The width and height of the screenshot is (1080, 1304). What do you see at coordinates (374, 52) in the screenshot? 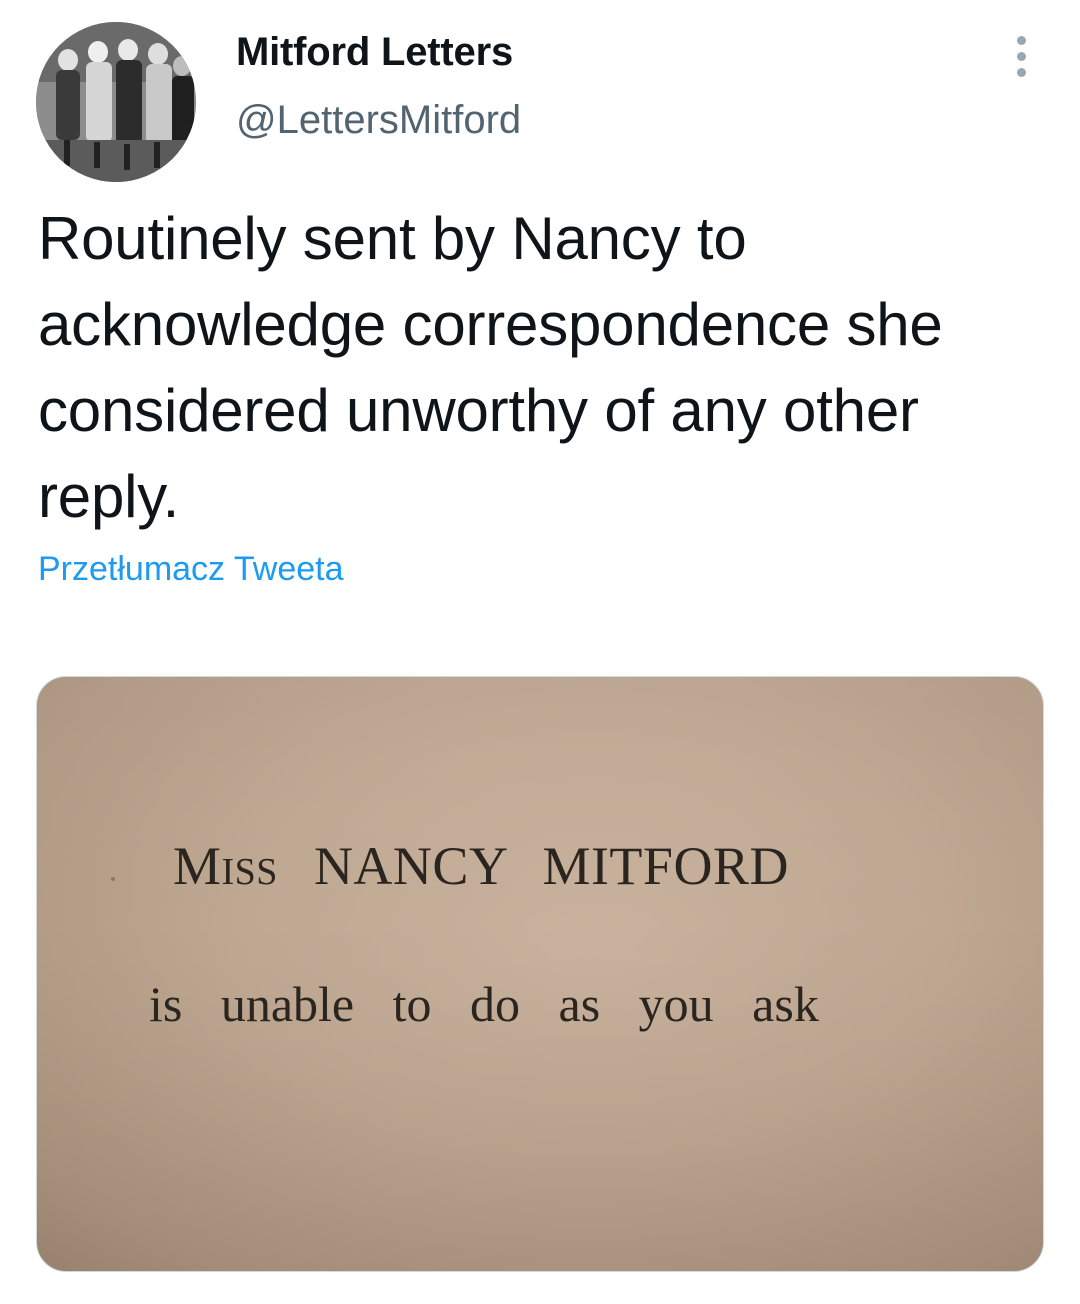
I see `author-display-name: Mitford Letters` at bounding box center [374, 52].